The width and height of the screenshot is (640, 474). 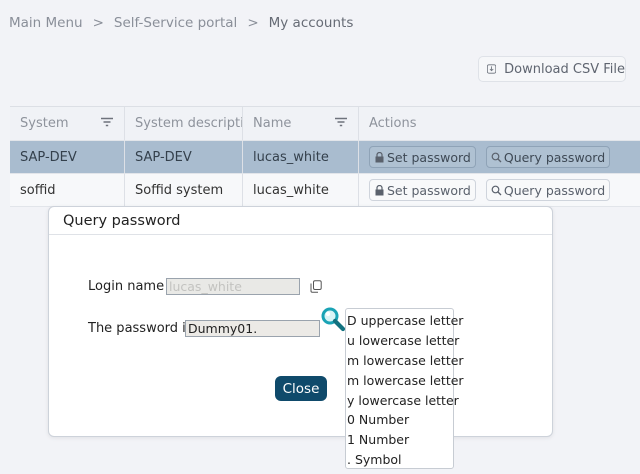 What do you see at coordinates (184, 190) in the screenshot?
I see `cell-description: Soffid system` at bounding box center [184, 190].